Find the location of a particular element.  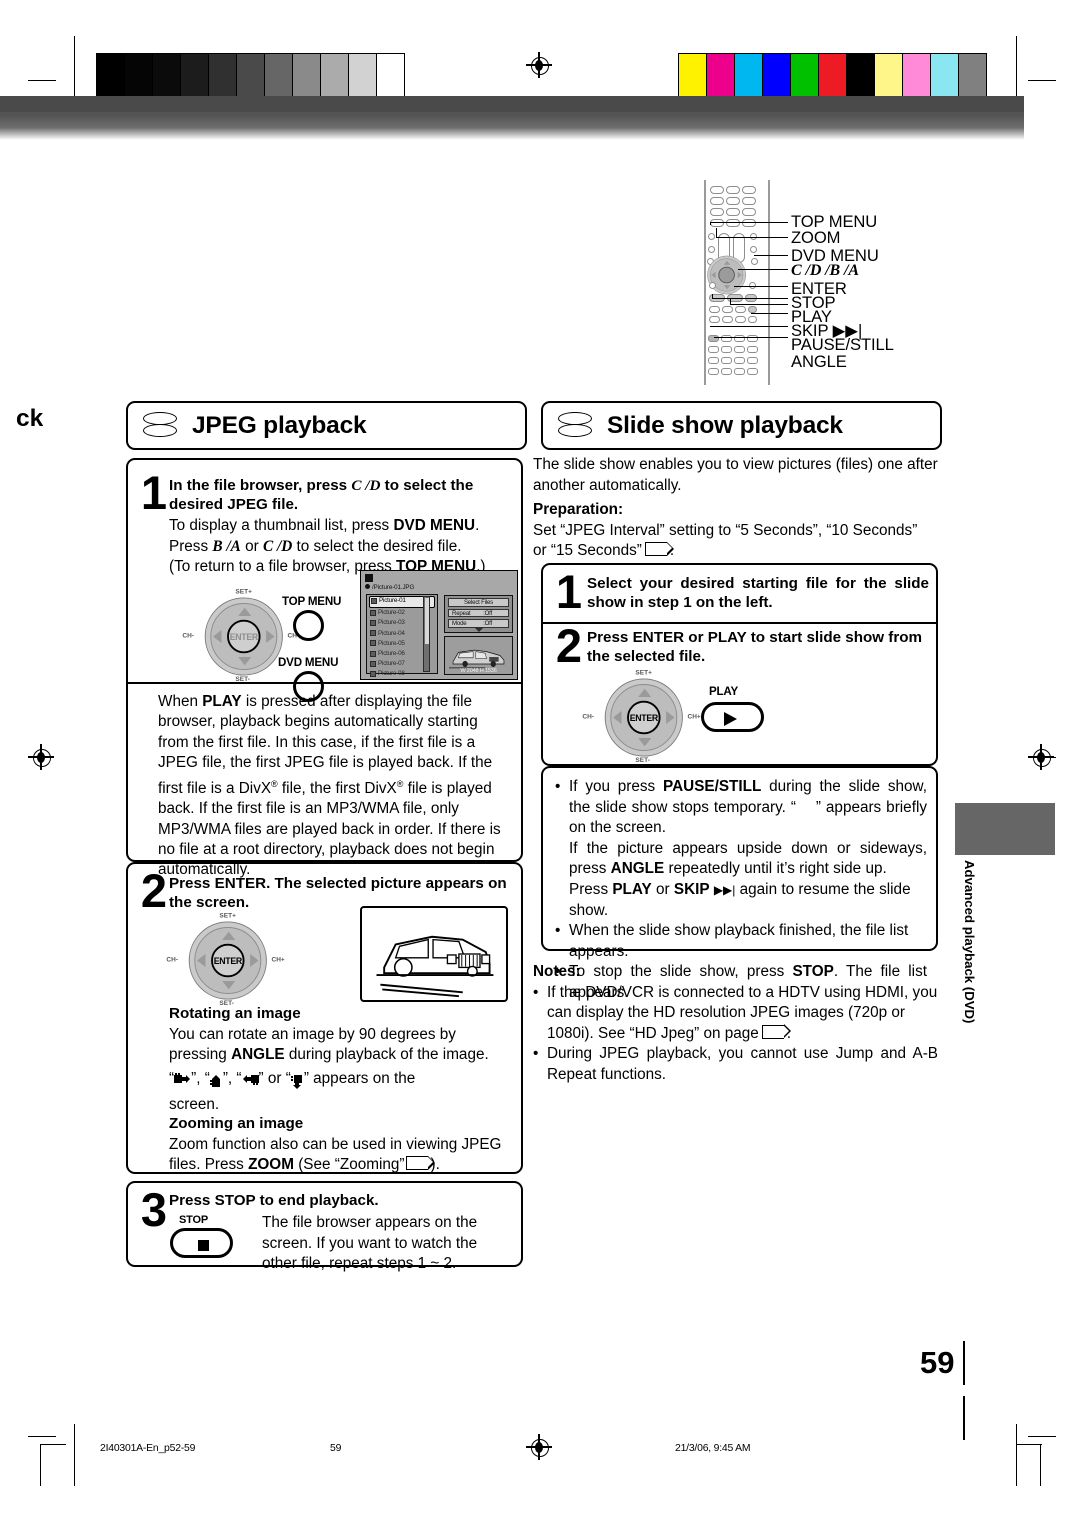

key-cd: C /D is located at coordinates (277, 546).